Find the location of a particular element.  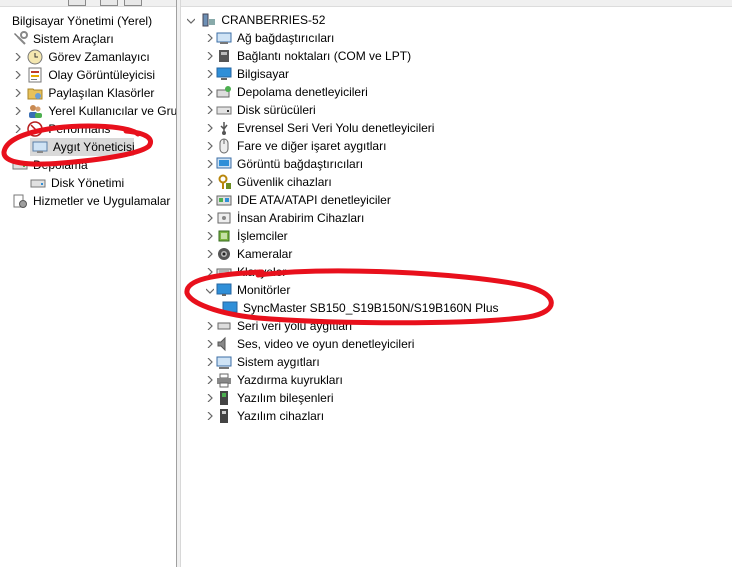

tree-item-task-scheduler: Görev Zamanlayıcı is located at coordinates (81, 57).